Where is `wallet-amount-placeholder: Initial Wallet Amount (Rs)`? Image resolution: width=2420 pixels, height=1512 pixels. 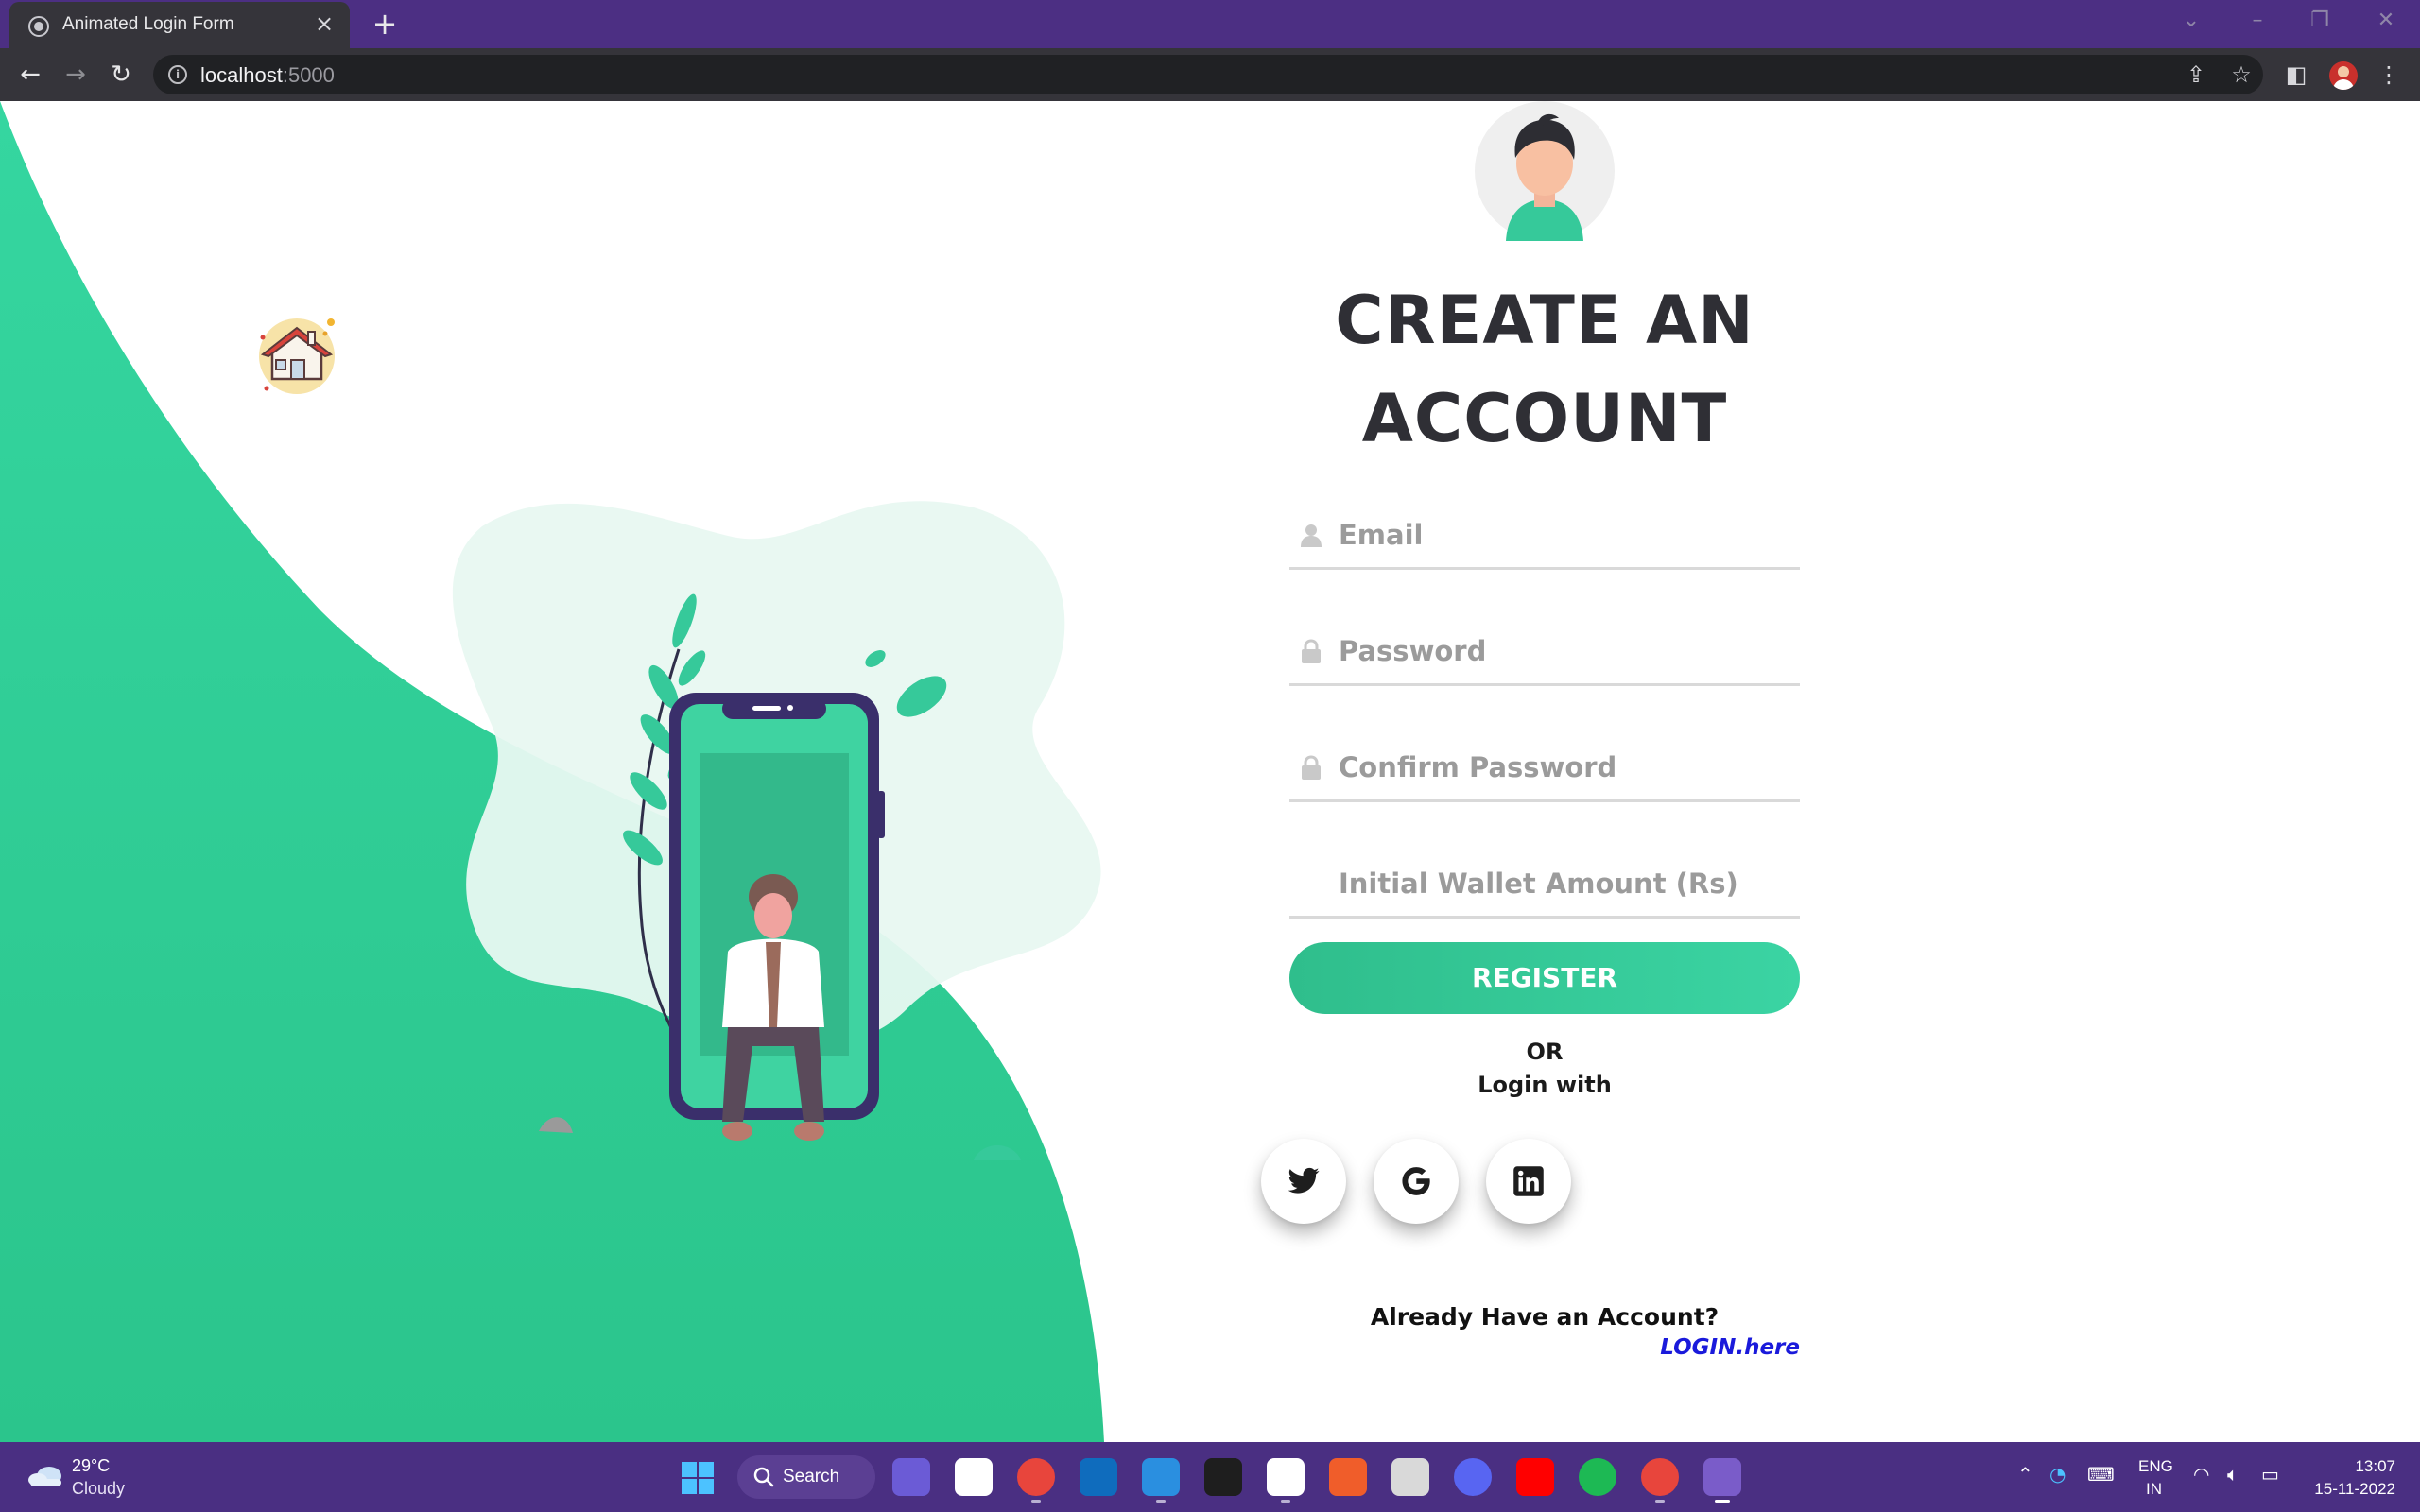 wallet-amount-placeholder: Initial Wallet Amount (Rs) is located at coordinates (1538, 884).